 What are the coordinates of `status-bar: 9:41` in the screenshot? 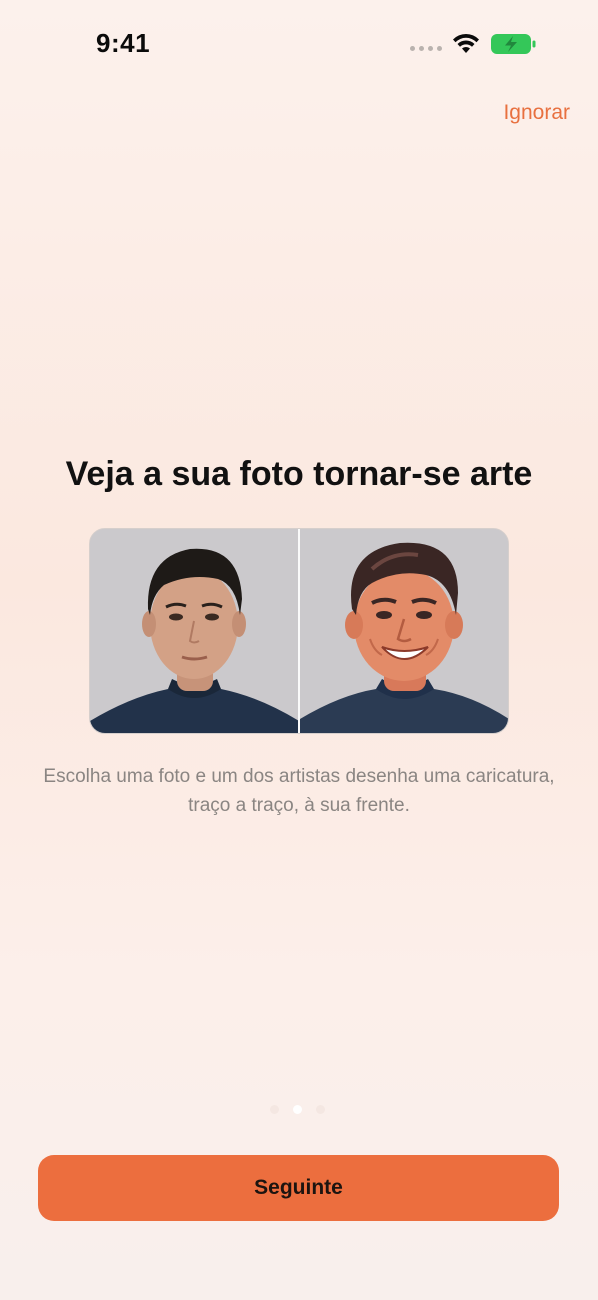 It's located at (299, 44).